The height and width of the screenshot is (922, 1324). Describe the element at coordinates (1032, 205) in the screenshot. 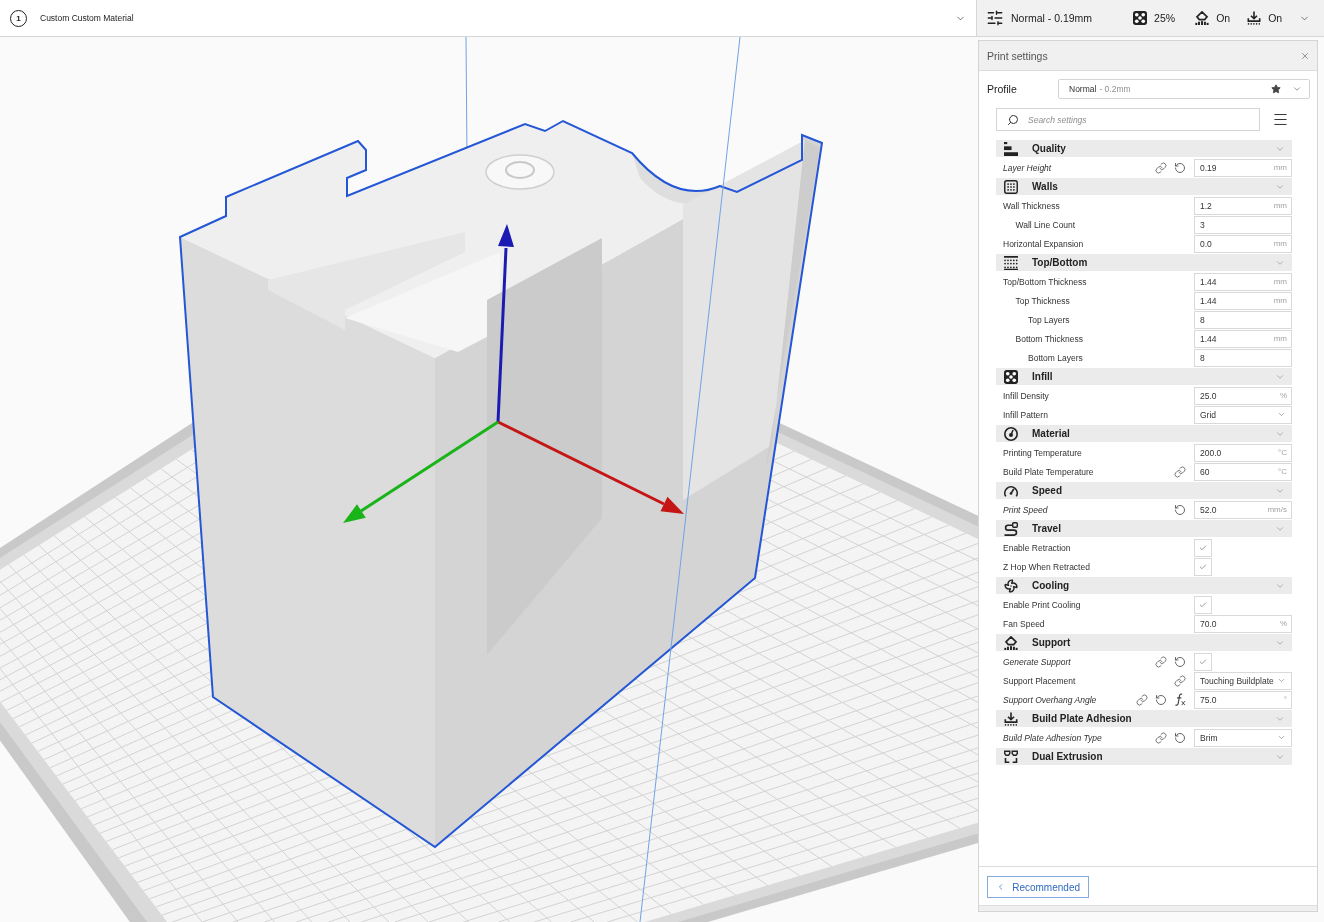

I see `setting-label: Wall Thickness` at that location.